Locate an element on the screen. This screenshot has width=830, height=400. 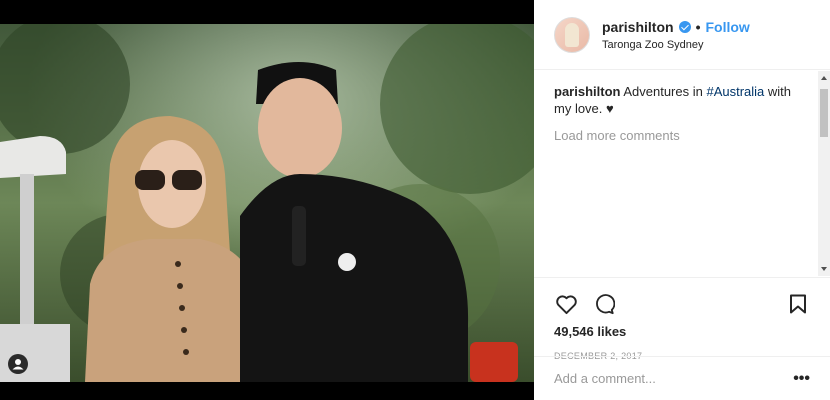
likes-count: 49,546 likes is located at coordinates (682, 331).